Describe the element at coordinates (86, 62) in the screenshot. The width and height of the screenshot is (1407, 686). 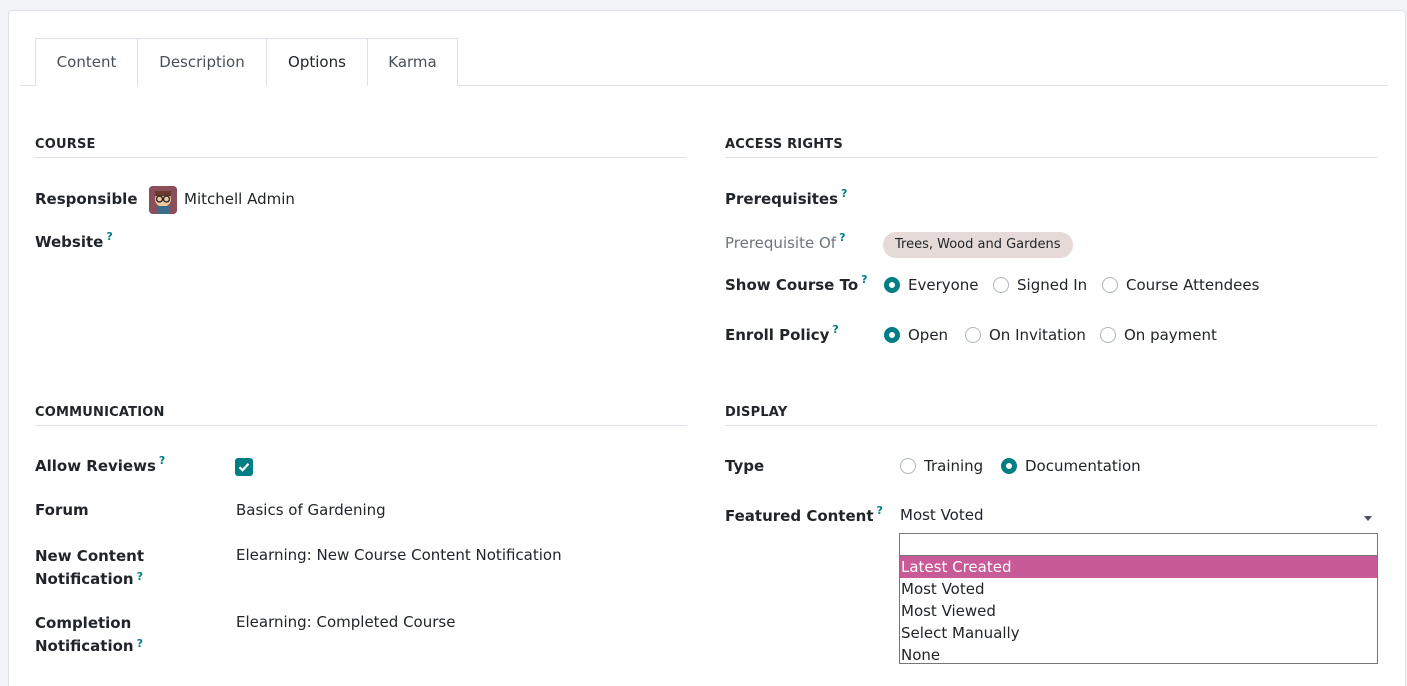
I see `tab-content: Content` at that location.